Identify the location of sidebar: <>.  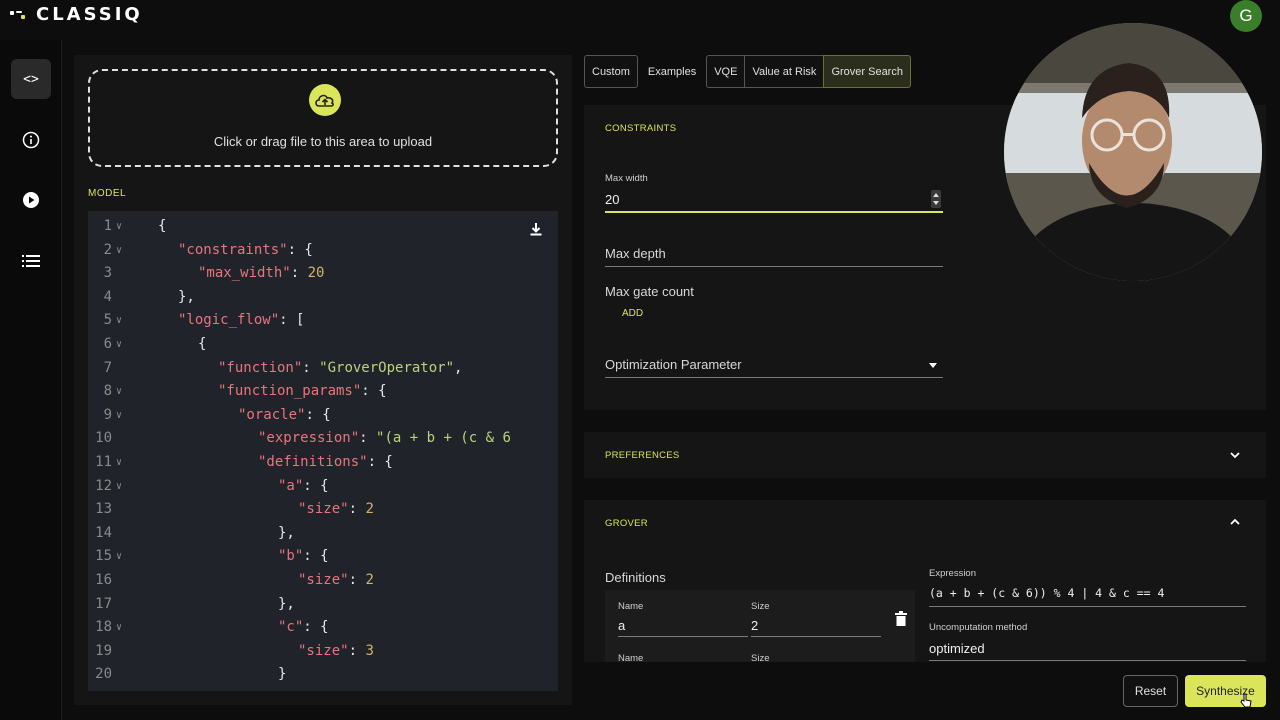
(31, 380).